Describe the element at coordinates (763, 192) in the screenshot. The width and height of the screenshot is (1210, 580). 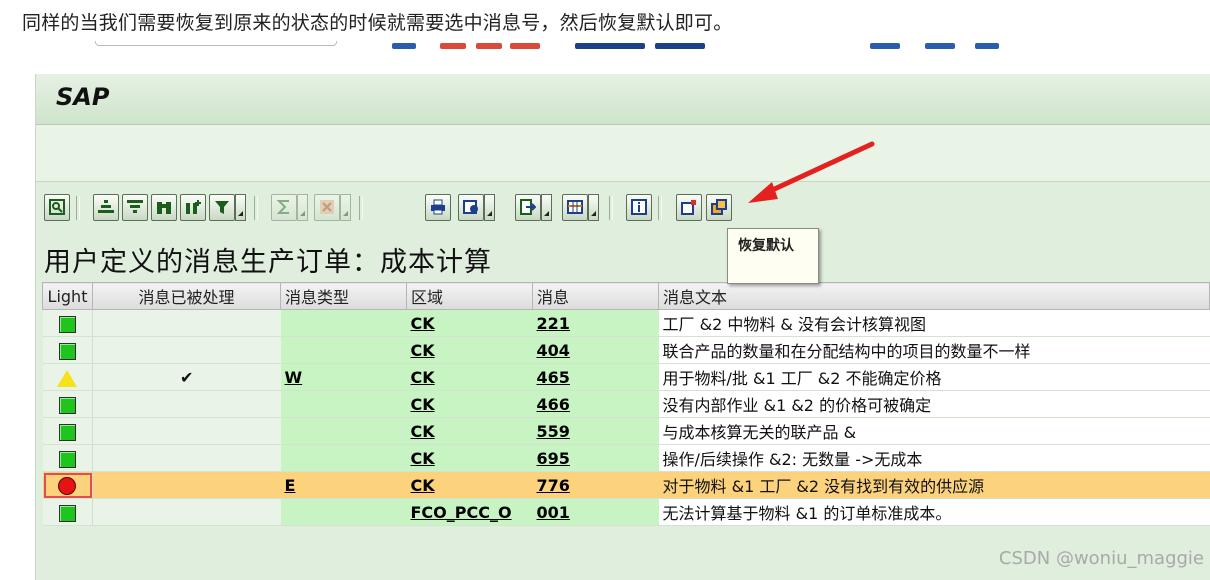
I see `arrow-head` at that location.